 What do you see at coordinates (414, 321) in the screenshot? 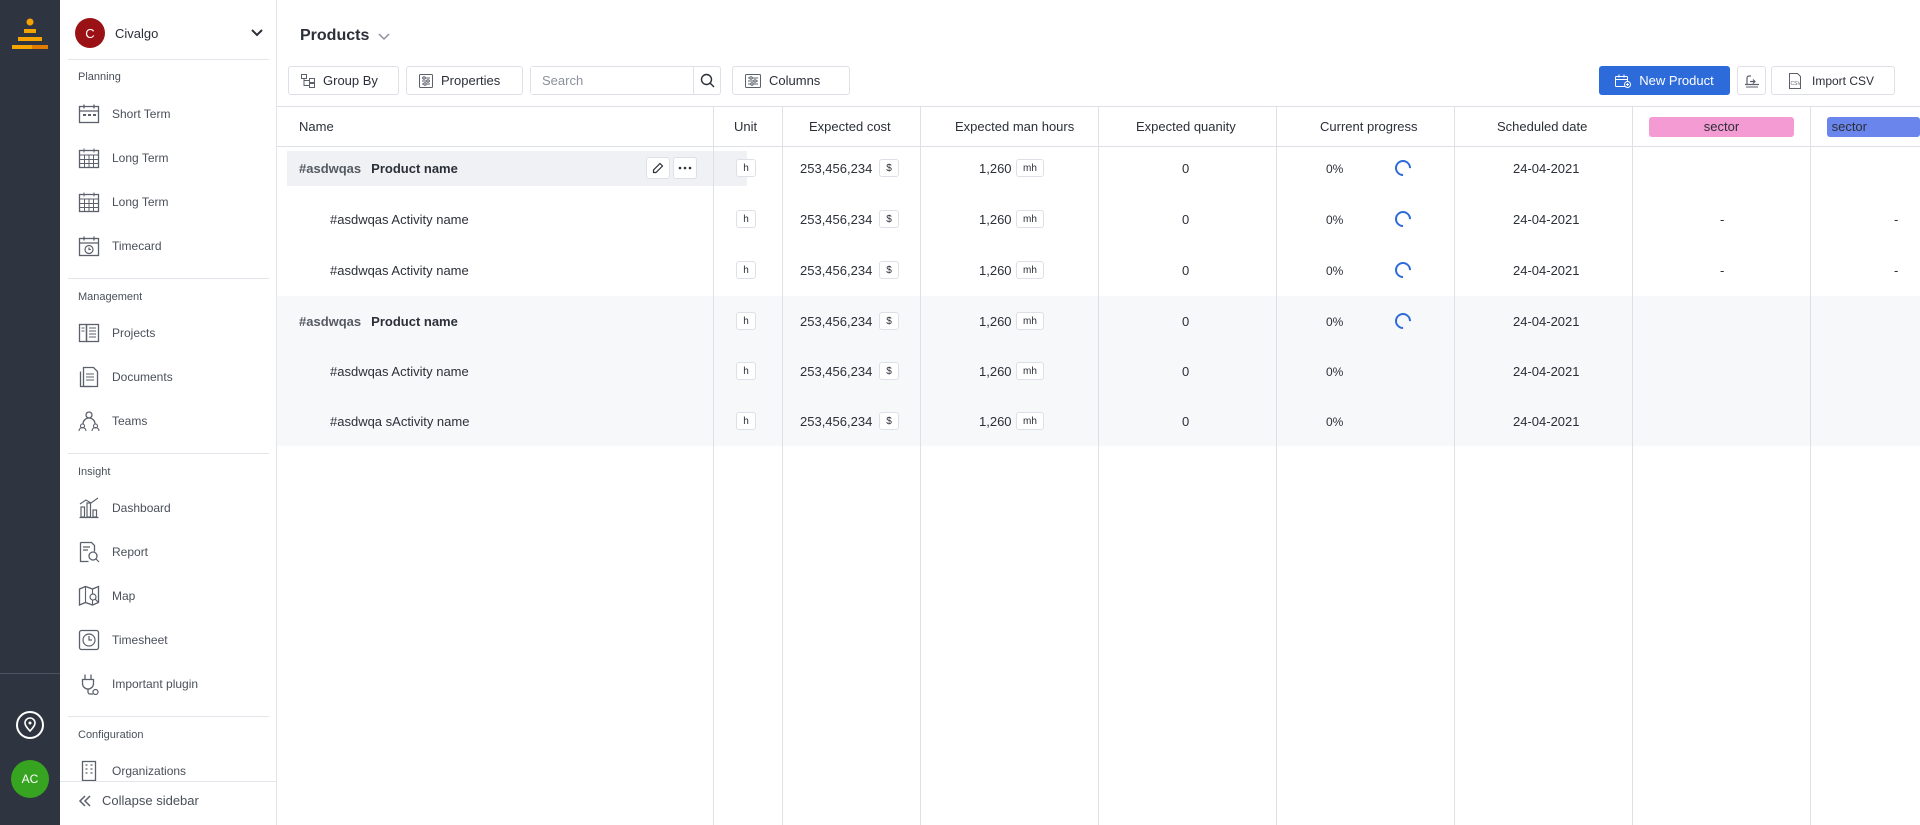
I see `product-name: Product name` at bounding box center [414, 321].